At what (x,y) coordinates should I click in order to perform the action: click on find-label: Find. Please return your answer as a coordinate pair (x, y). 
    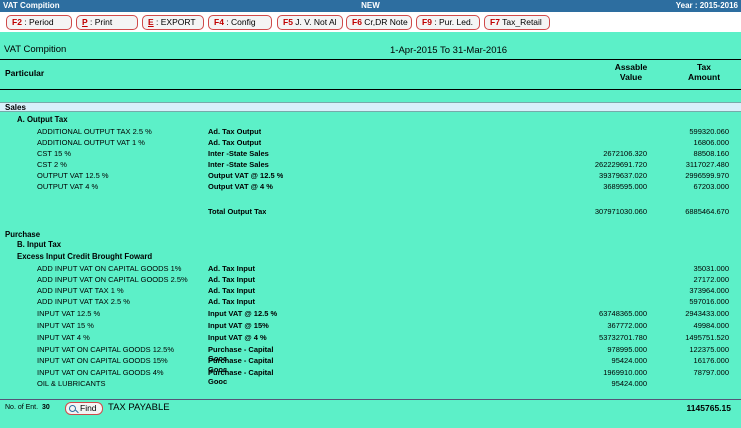
    Looking at the image, I should click on (88, 408).